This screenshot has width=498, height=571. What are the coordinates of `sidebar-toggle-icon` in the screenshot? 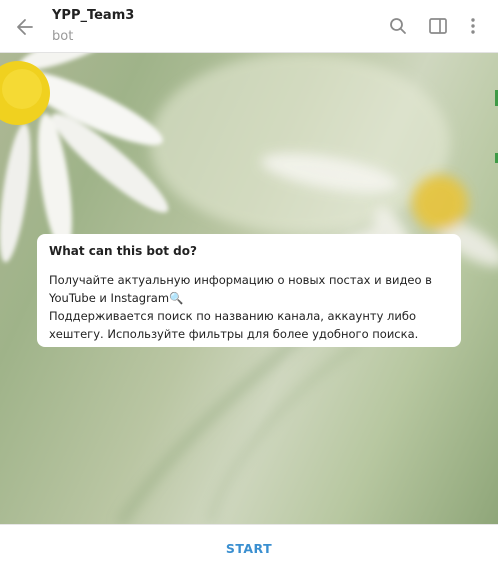 It's located at (438, 26).